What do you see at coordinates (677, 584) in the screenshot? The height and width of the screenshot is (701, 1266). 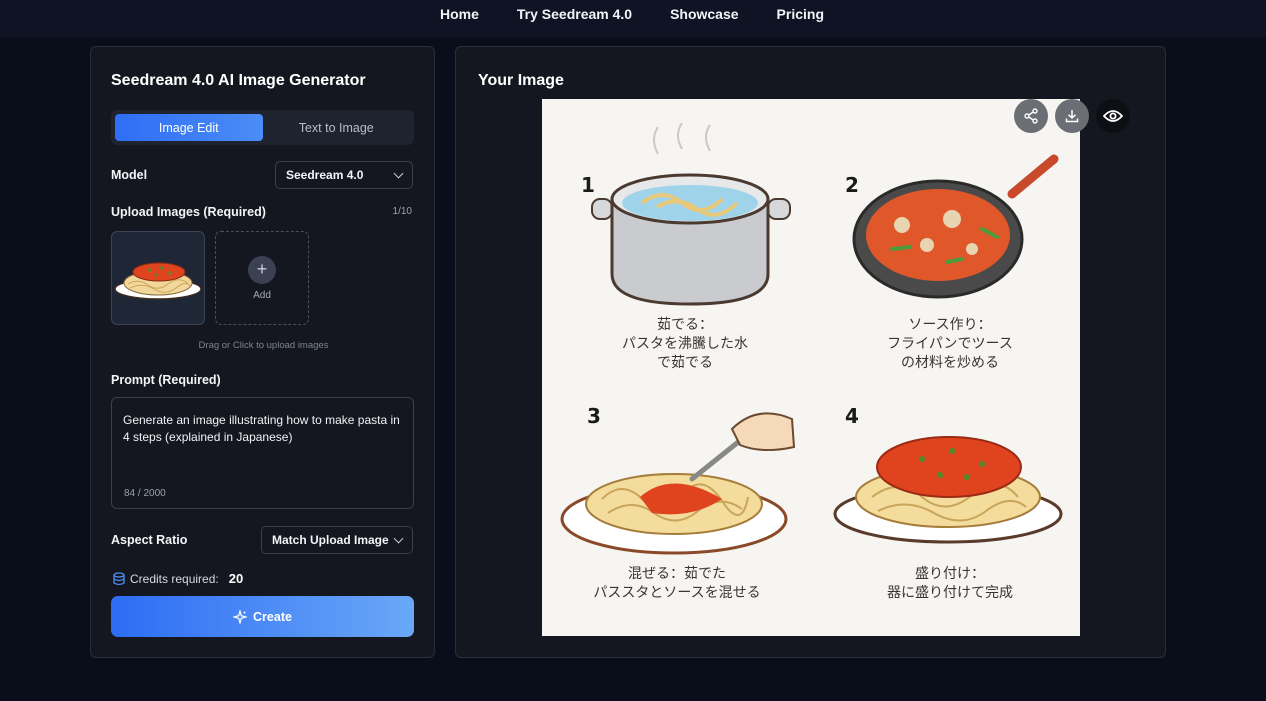 I see `step-3-caption: 混ぜる：茹でた パススタとソースを混せる` at bounding box center [677, 584].